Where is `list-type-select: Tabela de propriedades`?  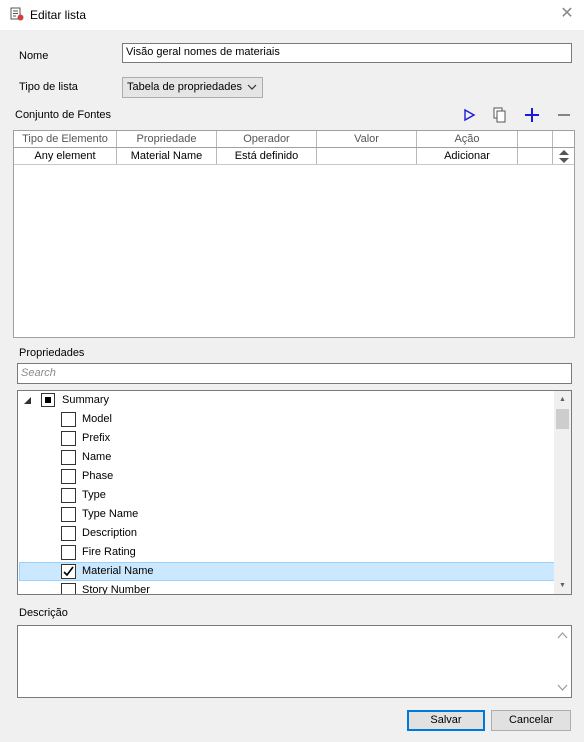 list-type-select: Tabela de propriedades is located at coordinates (192, 87).